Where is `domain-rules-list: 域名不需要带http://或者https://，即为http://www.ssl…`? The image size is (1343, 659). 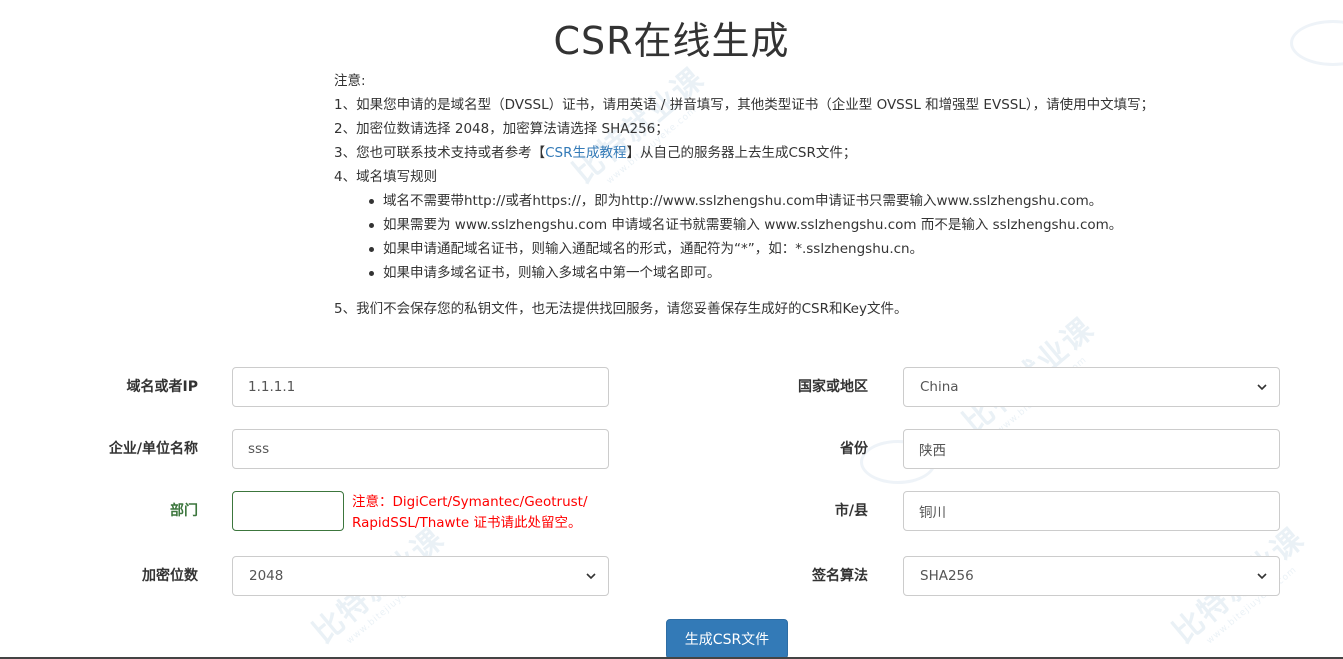 domain-rules-list: 域名不需要带http://或者https://，即为http://www.ssl… is located at coordinates (829, 237).